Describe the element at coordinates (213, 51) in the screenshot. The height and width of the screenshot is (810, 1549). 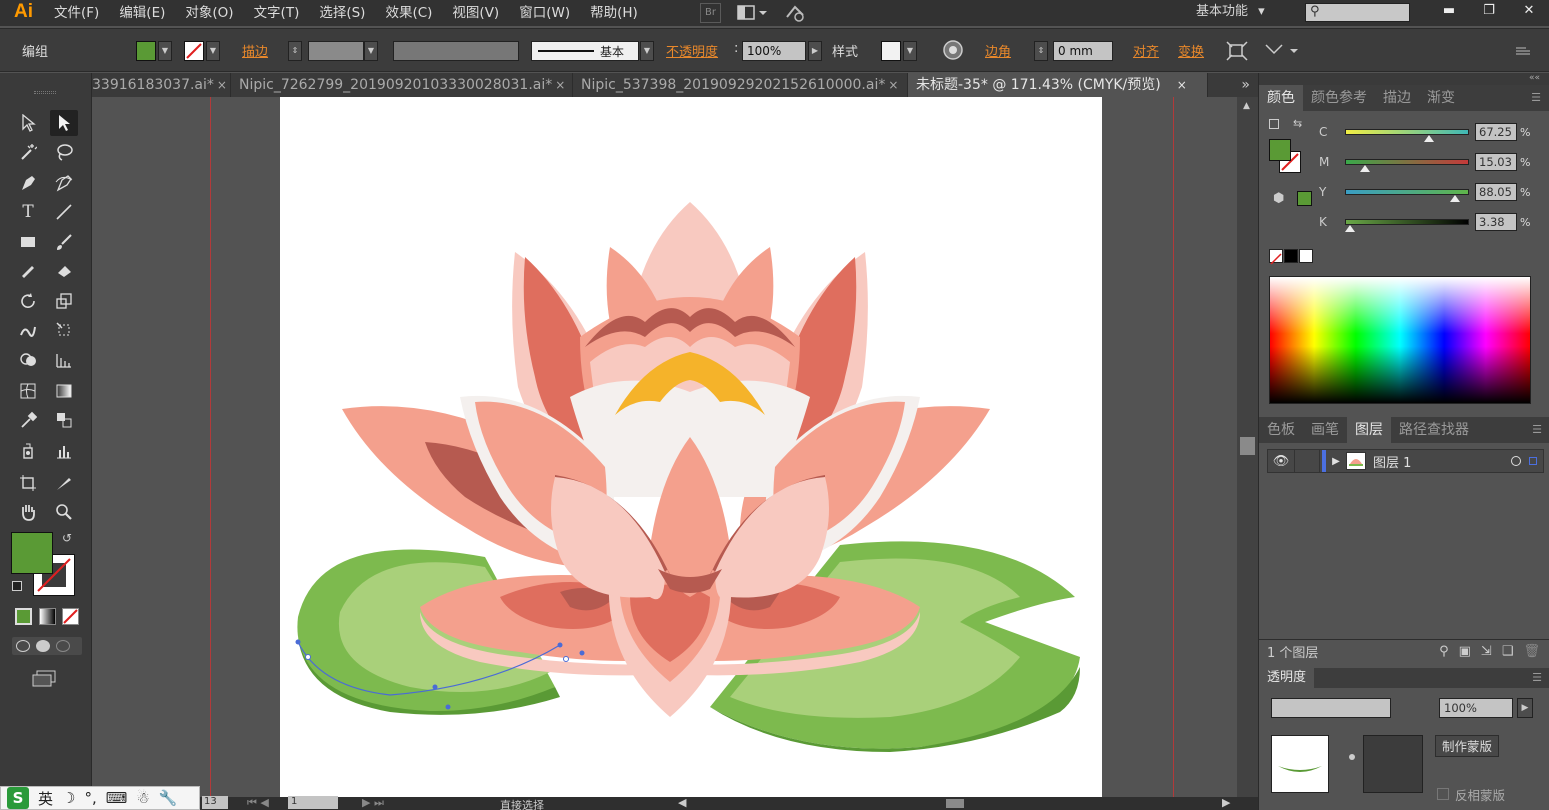
I see `stroke-dropdown: ▼` at that location.